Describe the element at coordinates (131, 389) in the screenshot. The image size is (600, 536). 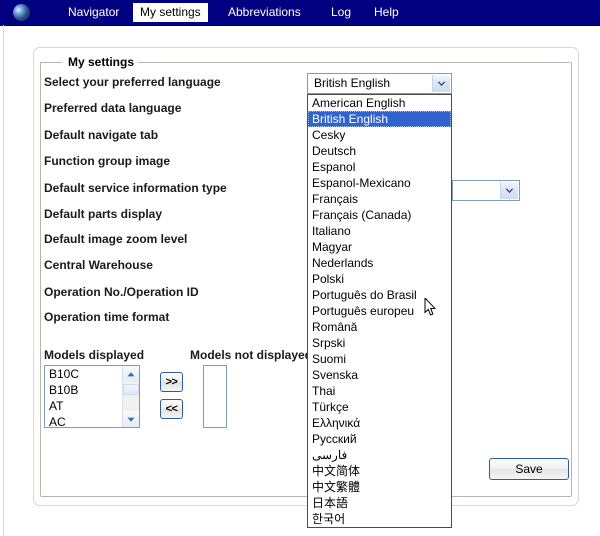
I see `scrollbar-thumb` at that location.